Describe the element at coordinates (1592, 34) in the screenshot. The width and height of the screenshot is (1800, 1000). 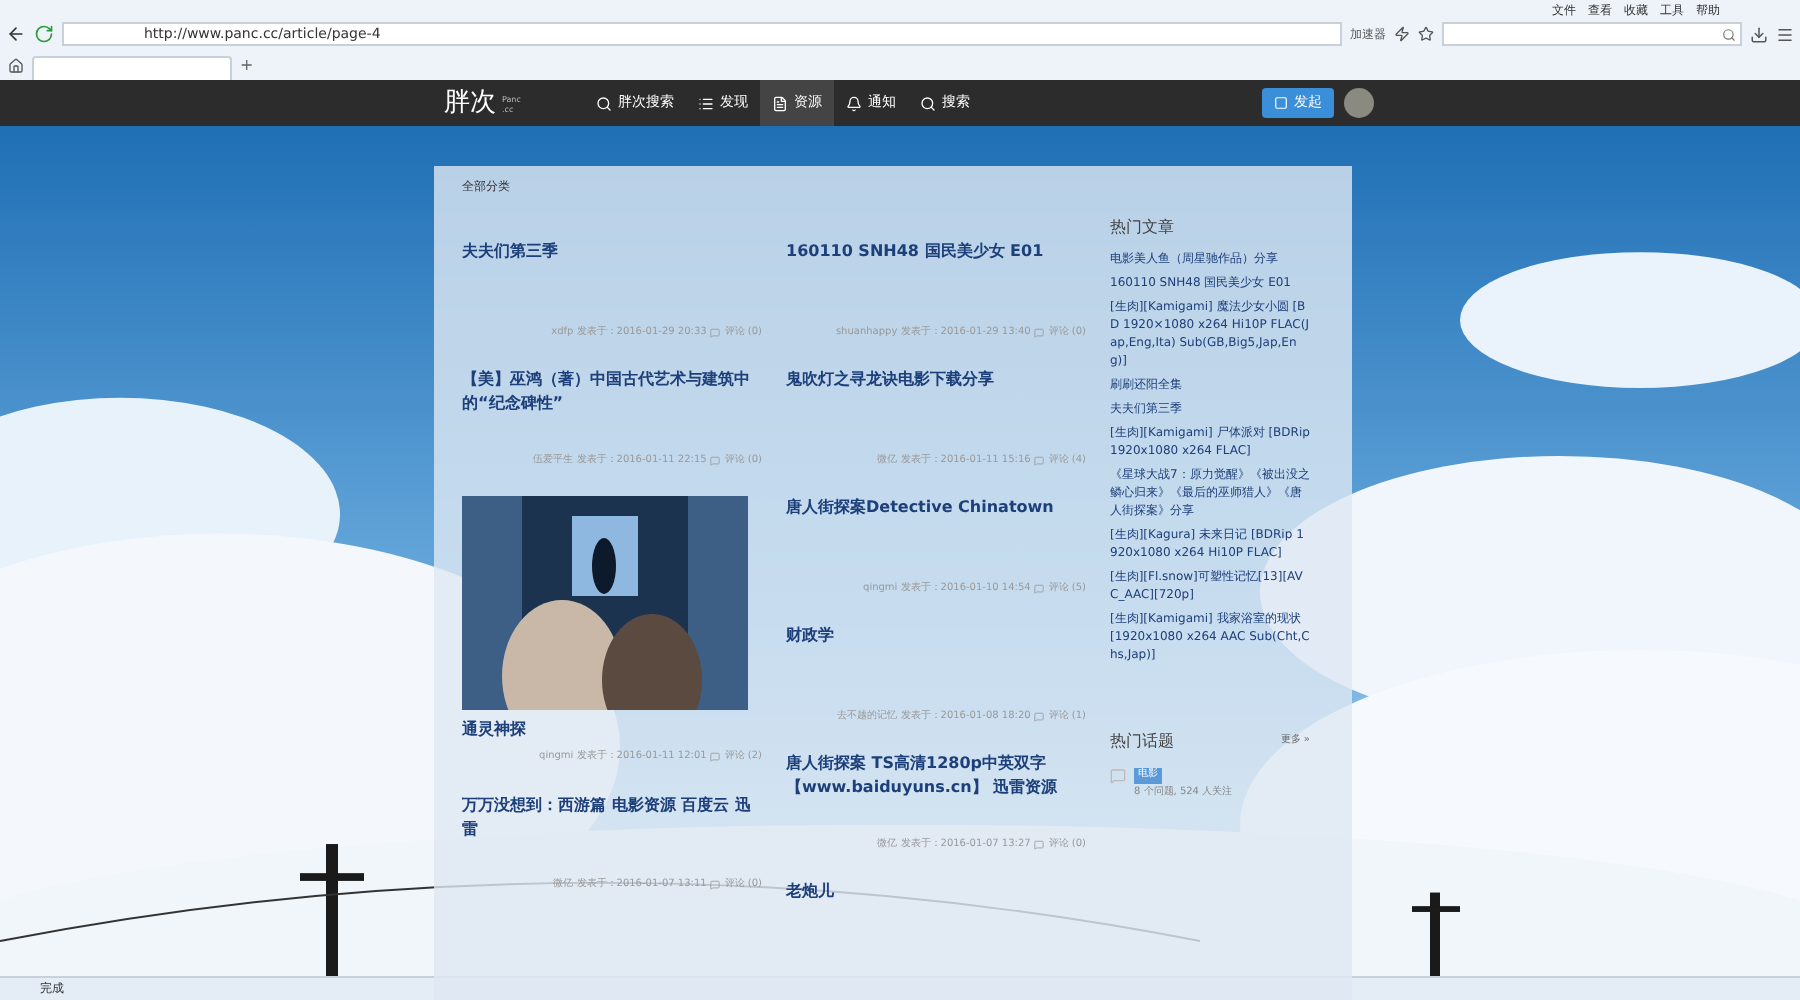
I see `search-field` at that location.